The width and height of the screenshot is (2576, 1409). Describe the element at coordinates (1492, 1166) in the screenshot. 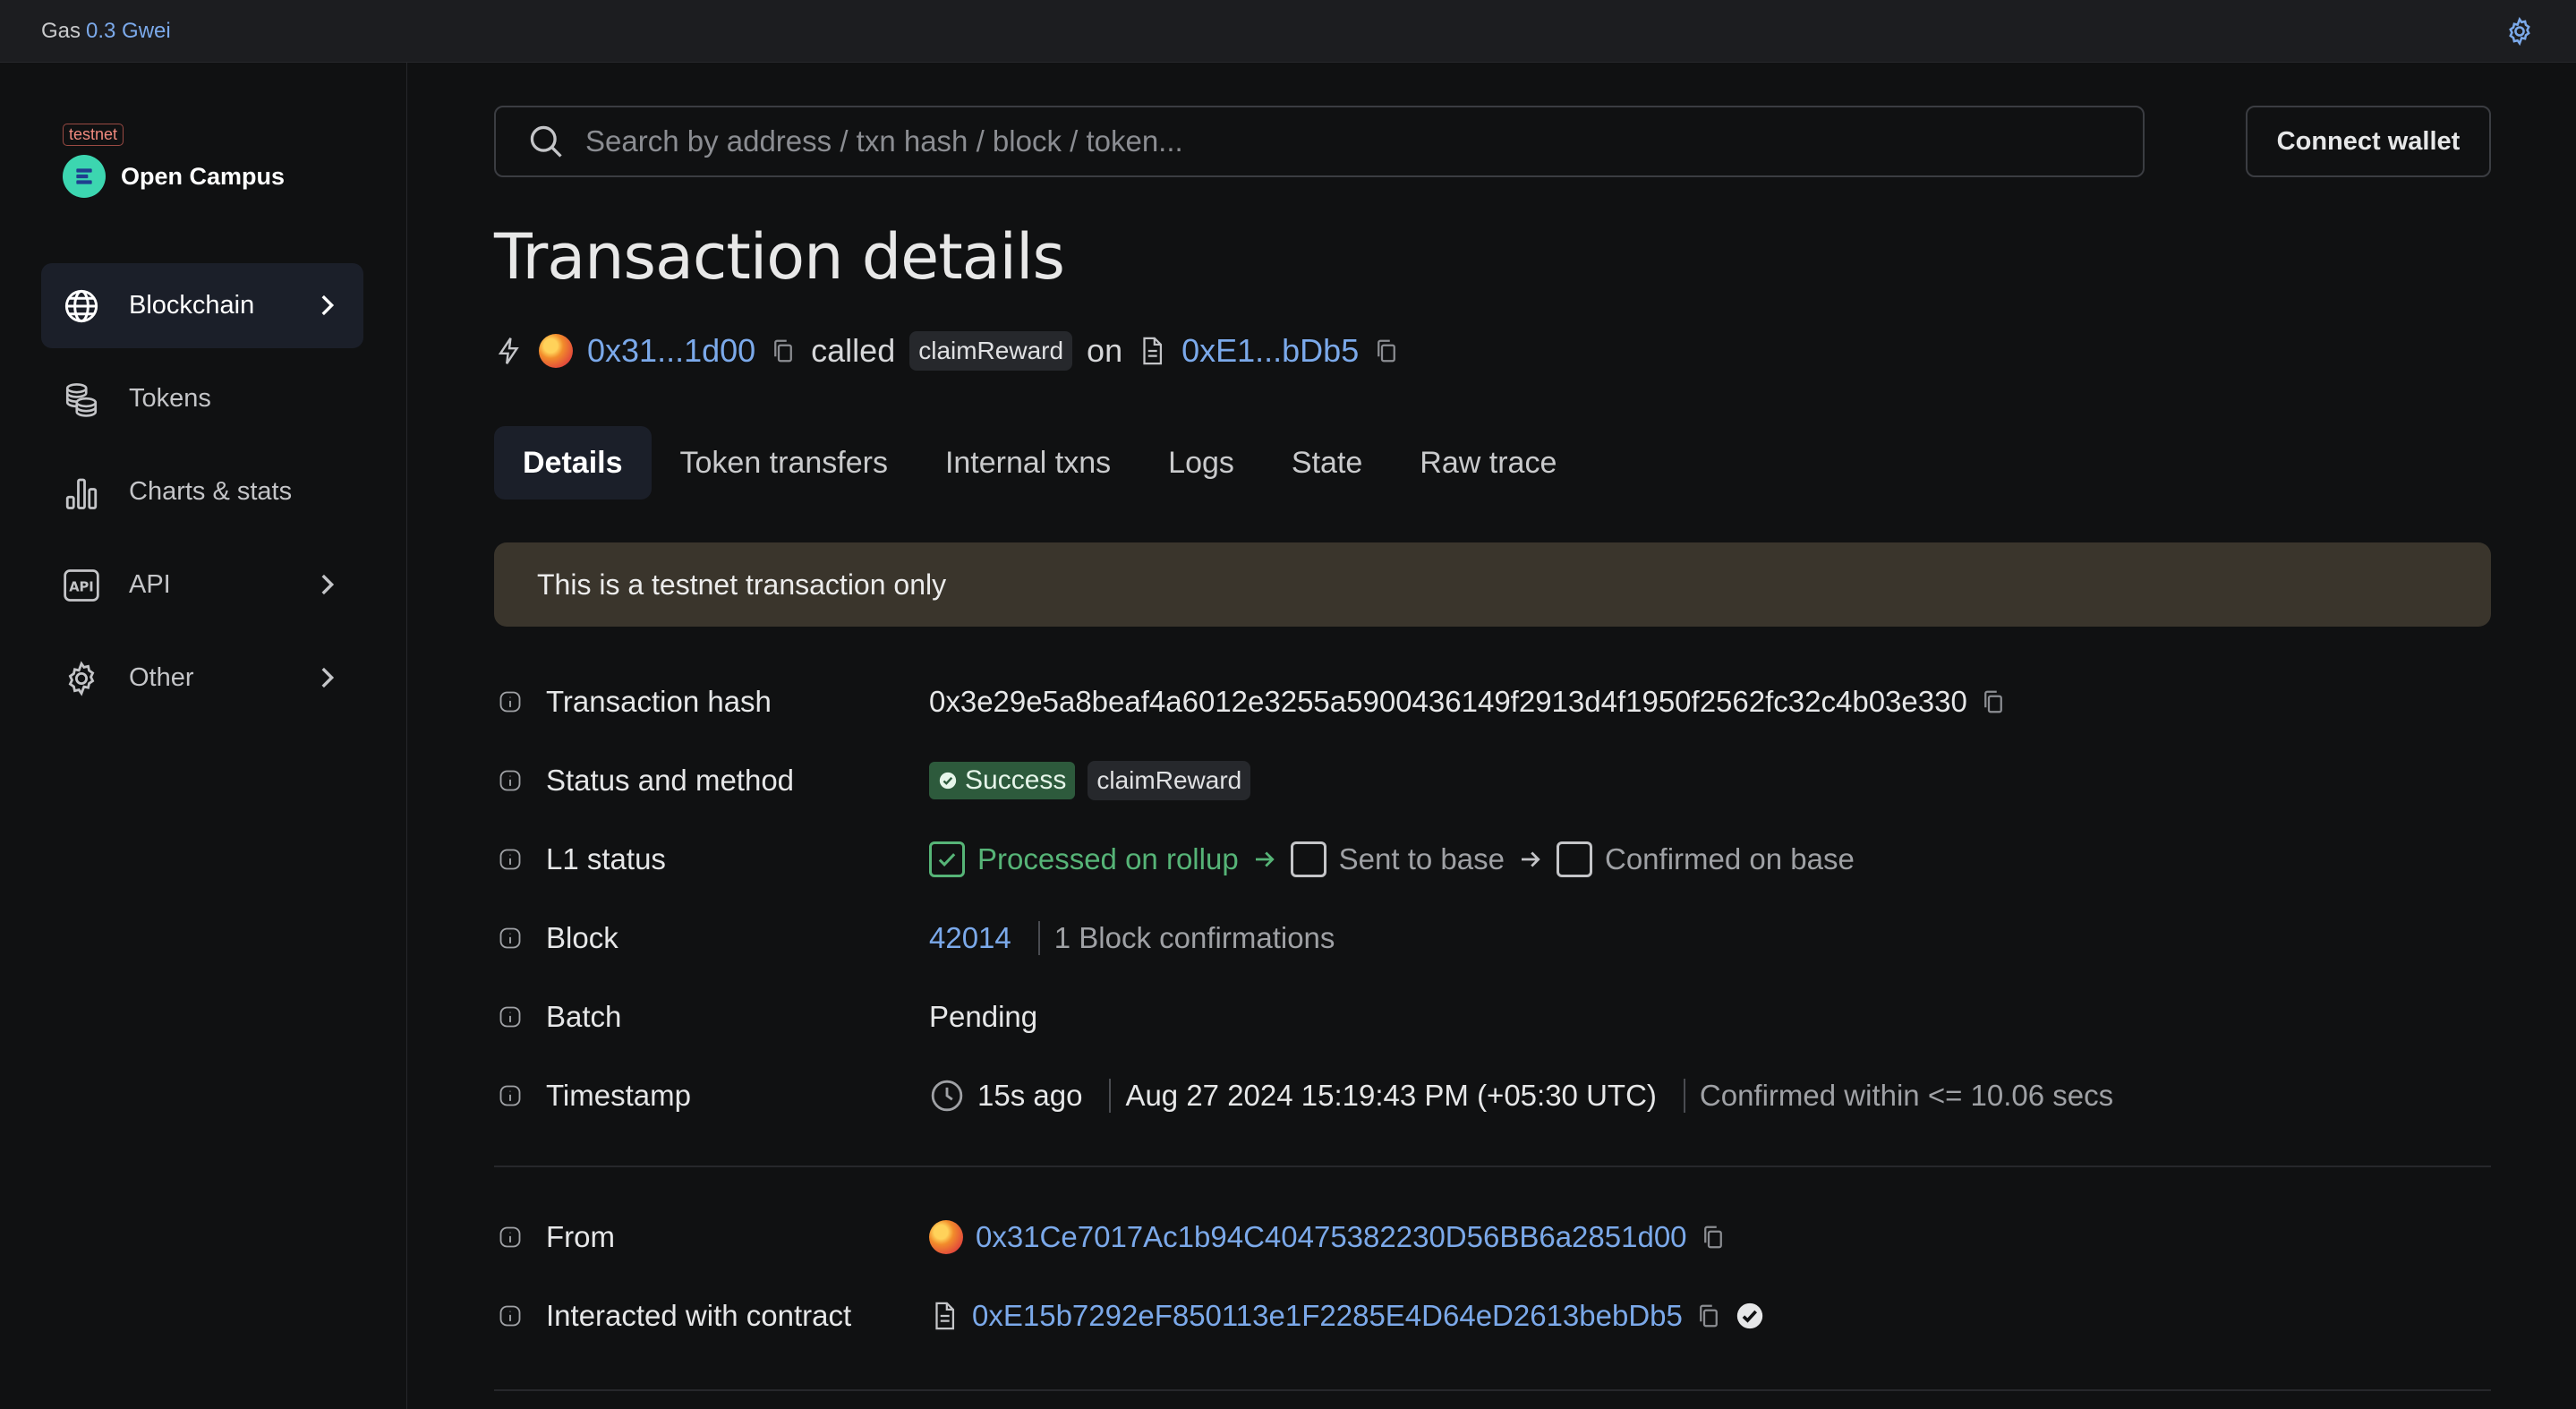

I see `section-divider` at that location.